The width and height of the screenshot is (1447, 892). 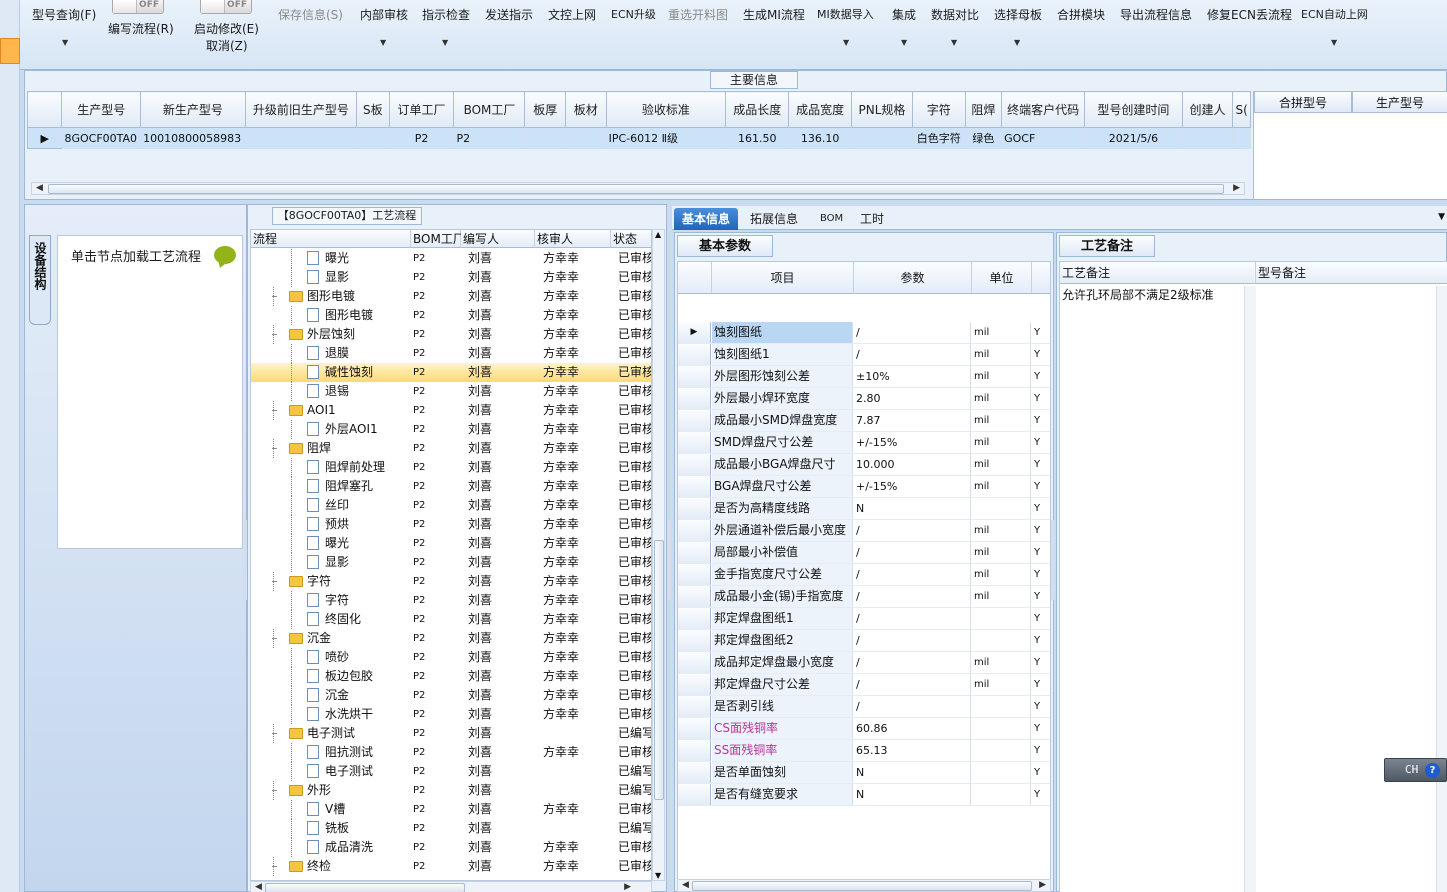 What do you see at coordinates (1250, 589) in the screenshot?
I see `notes-vscrollbar` at bounding box center [1250, 589].